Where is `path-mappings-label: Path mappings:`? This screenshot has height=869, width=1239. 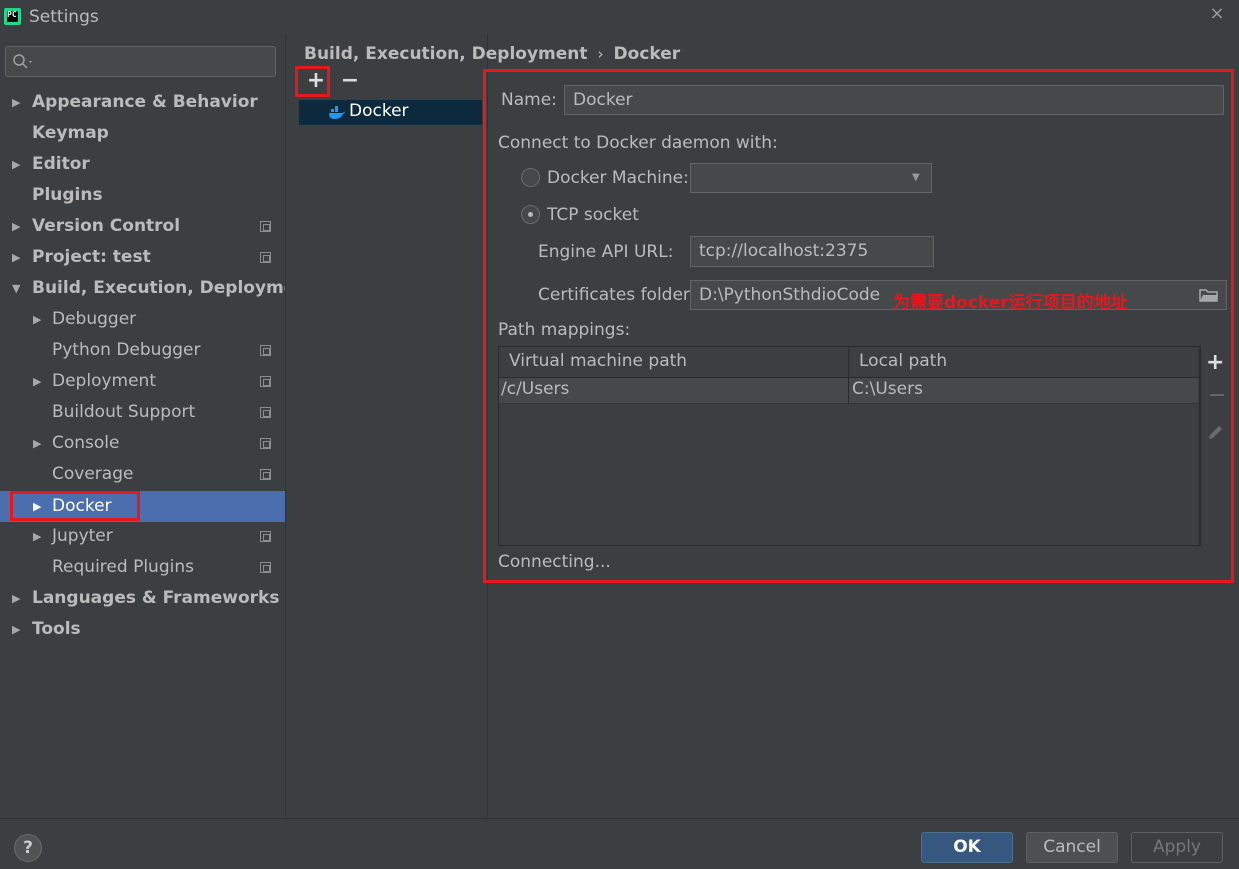
path-mappings-label: Path mappings: is located at coordinates (564, 330).